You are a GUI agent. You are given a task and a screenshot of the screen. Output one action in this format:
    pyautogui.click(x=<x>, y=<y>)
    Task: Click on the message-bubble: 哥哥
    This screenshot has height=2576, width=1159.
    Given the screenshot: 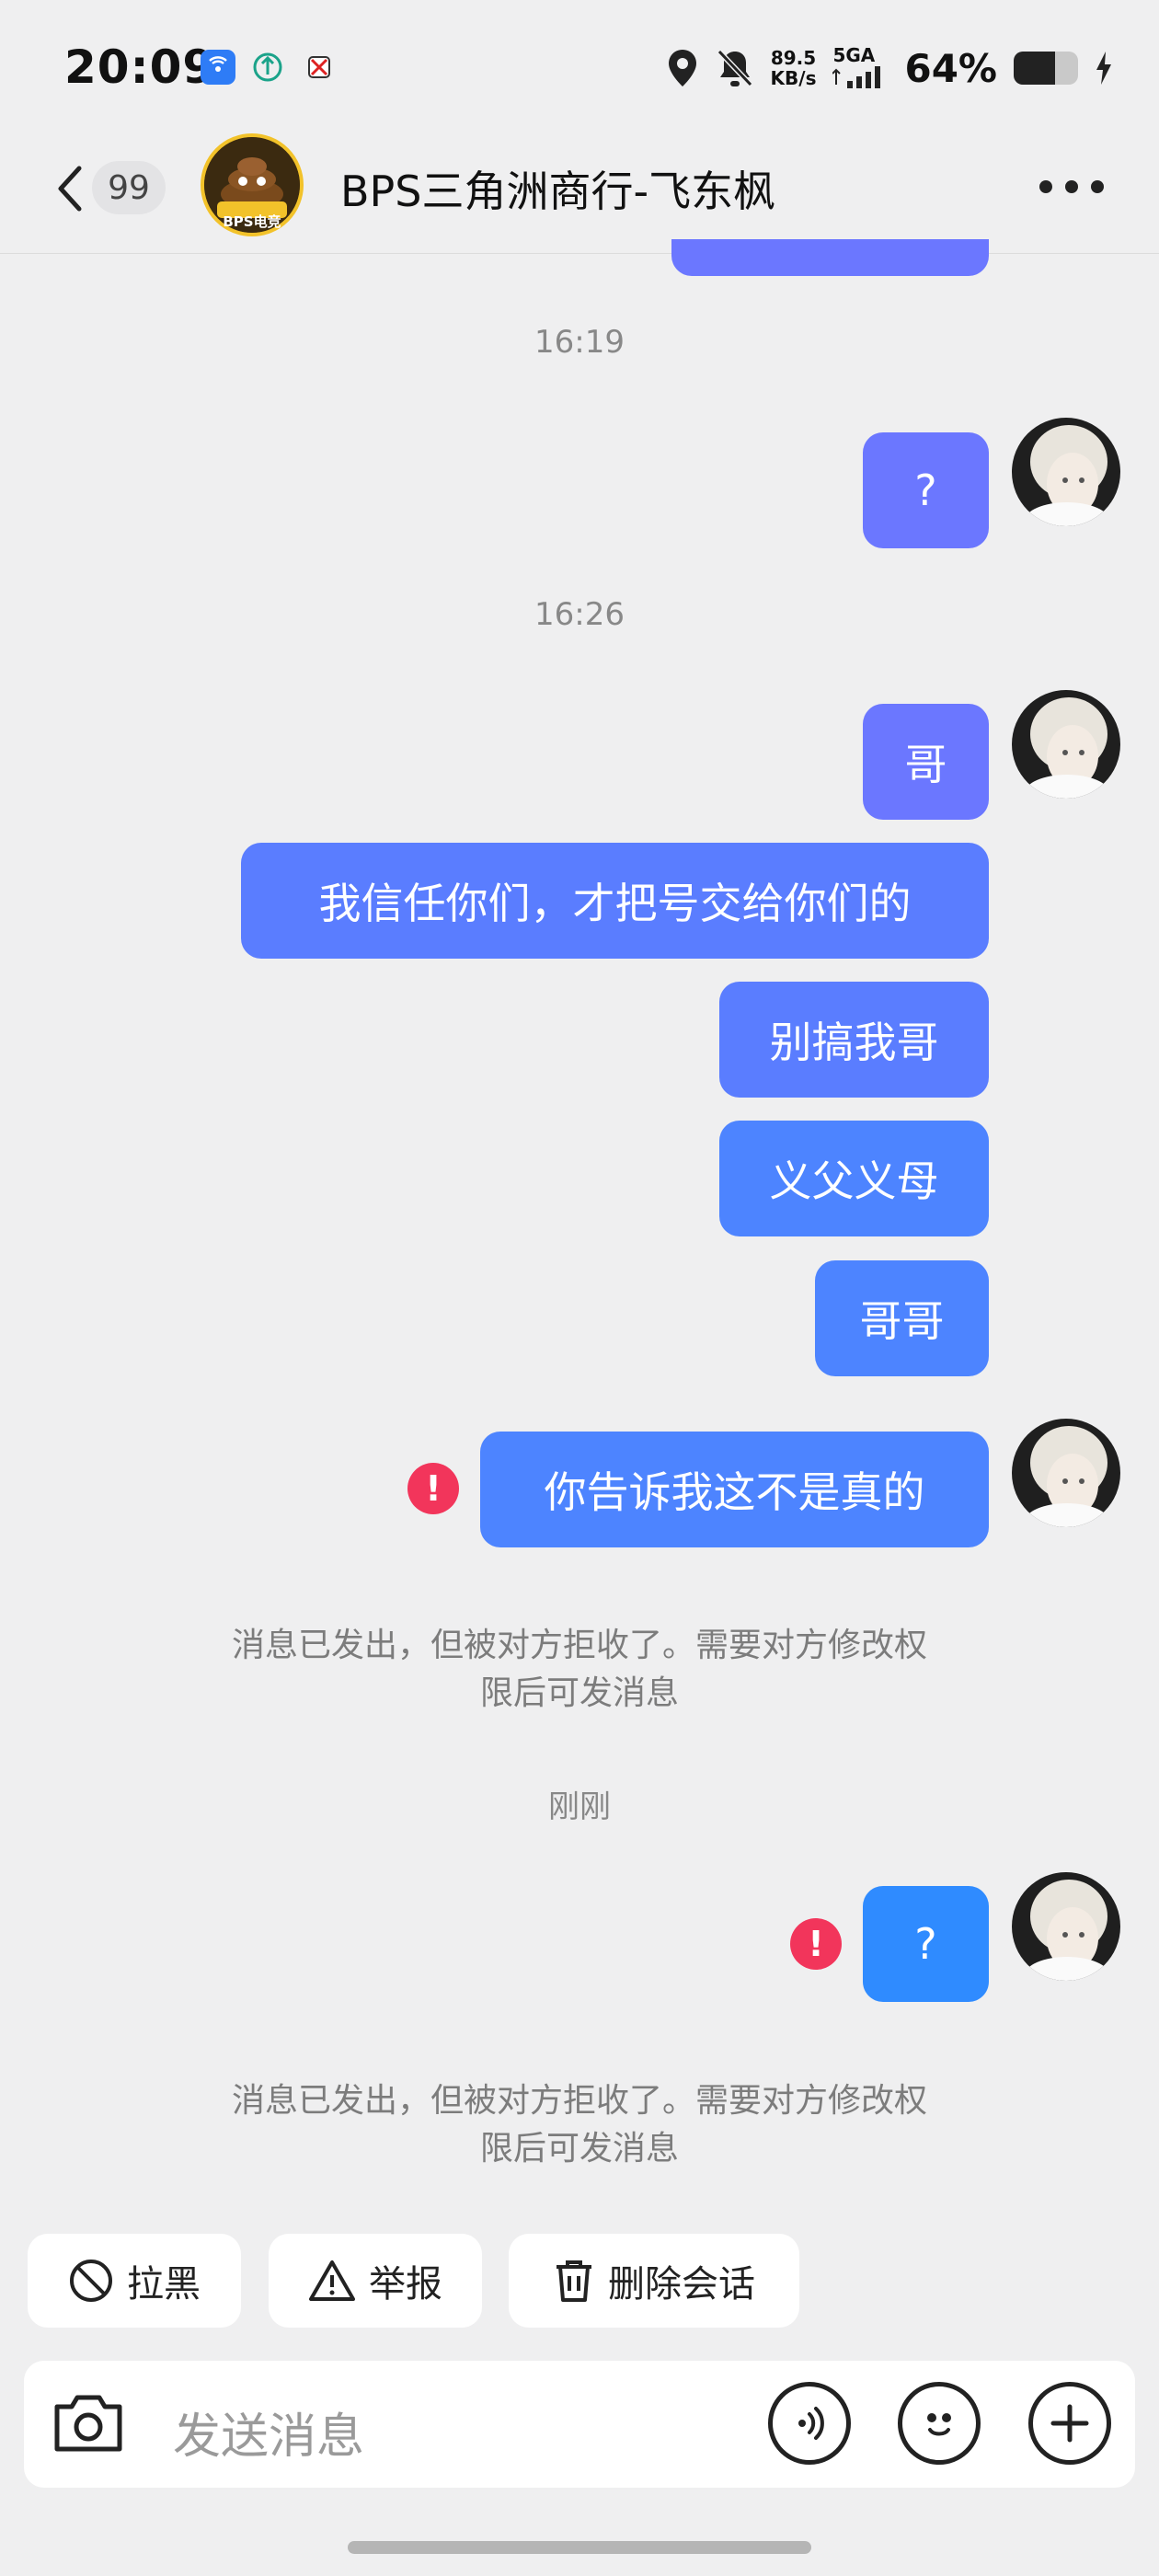 What is the action you would take?
    pyautogui.click(x=902, y=1318)
    